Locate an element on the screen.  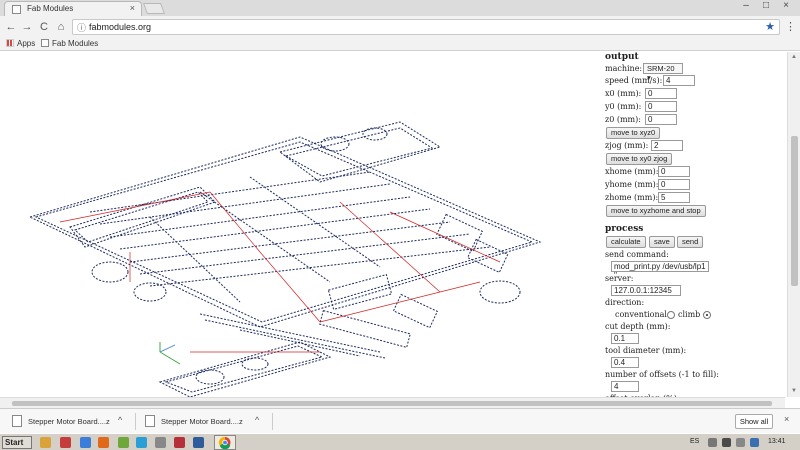
vertical-scrollbar: ▲ ▼ is located at coordinates (793, 224).